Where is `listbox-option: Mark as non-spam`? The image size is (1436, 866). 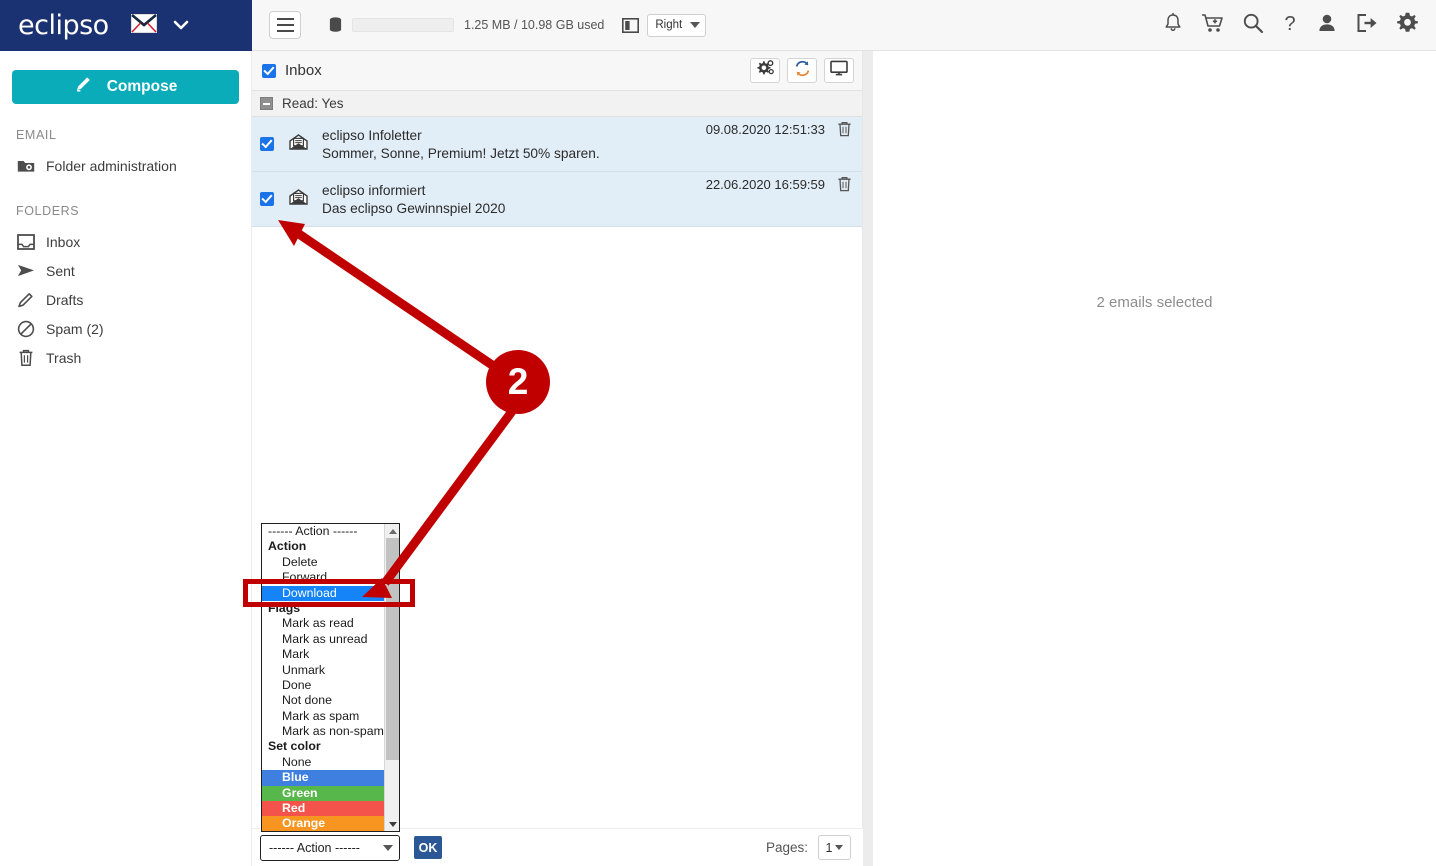
listbox-option: Mark as non-spam is located at coordinates (324, 731).